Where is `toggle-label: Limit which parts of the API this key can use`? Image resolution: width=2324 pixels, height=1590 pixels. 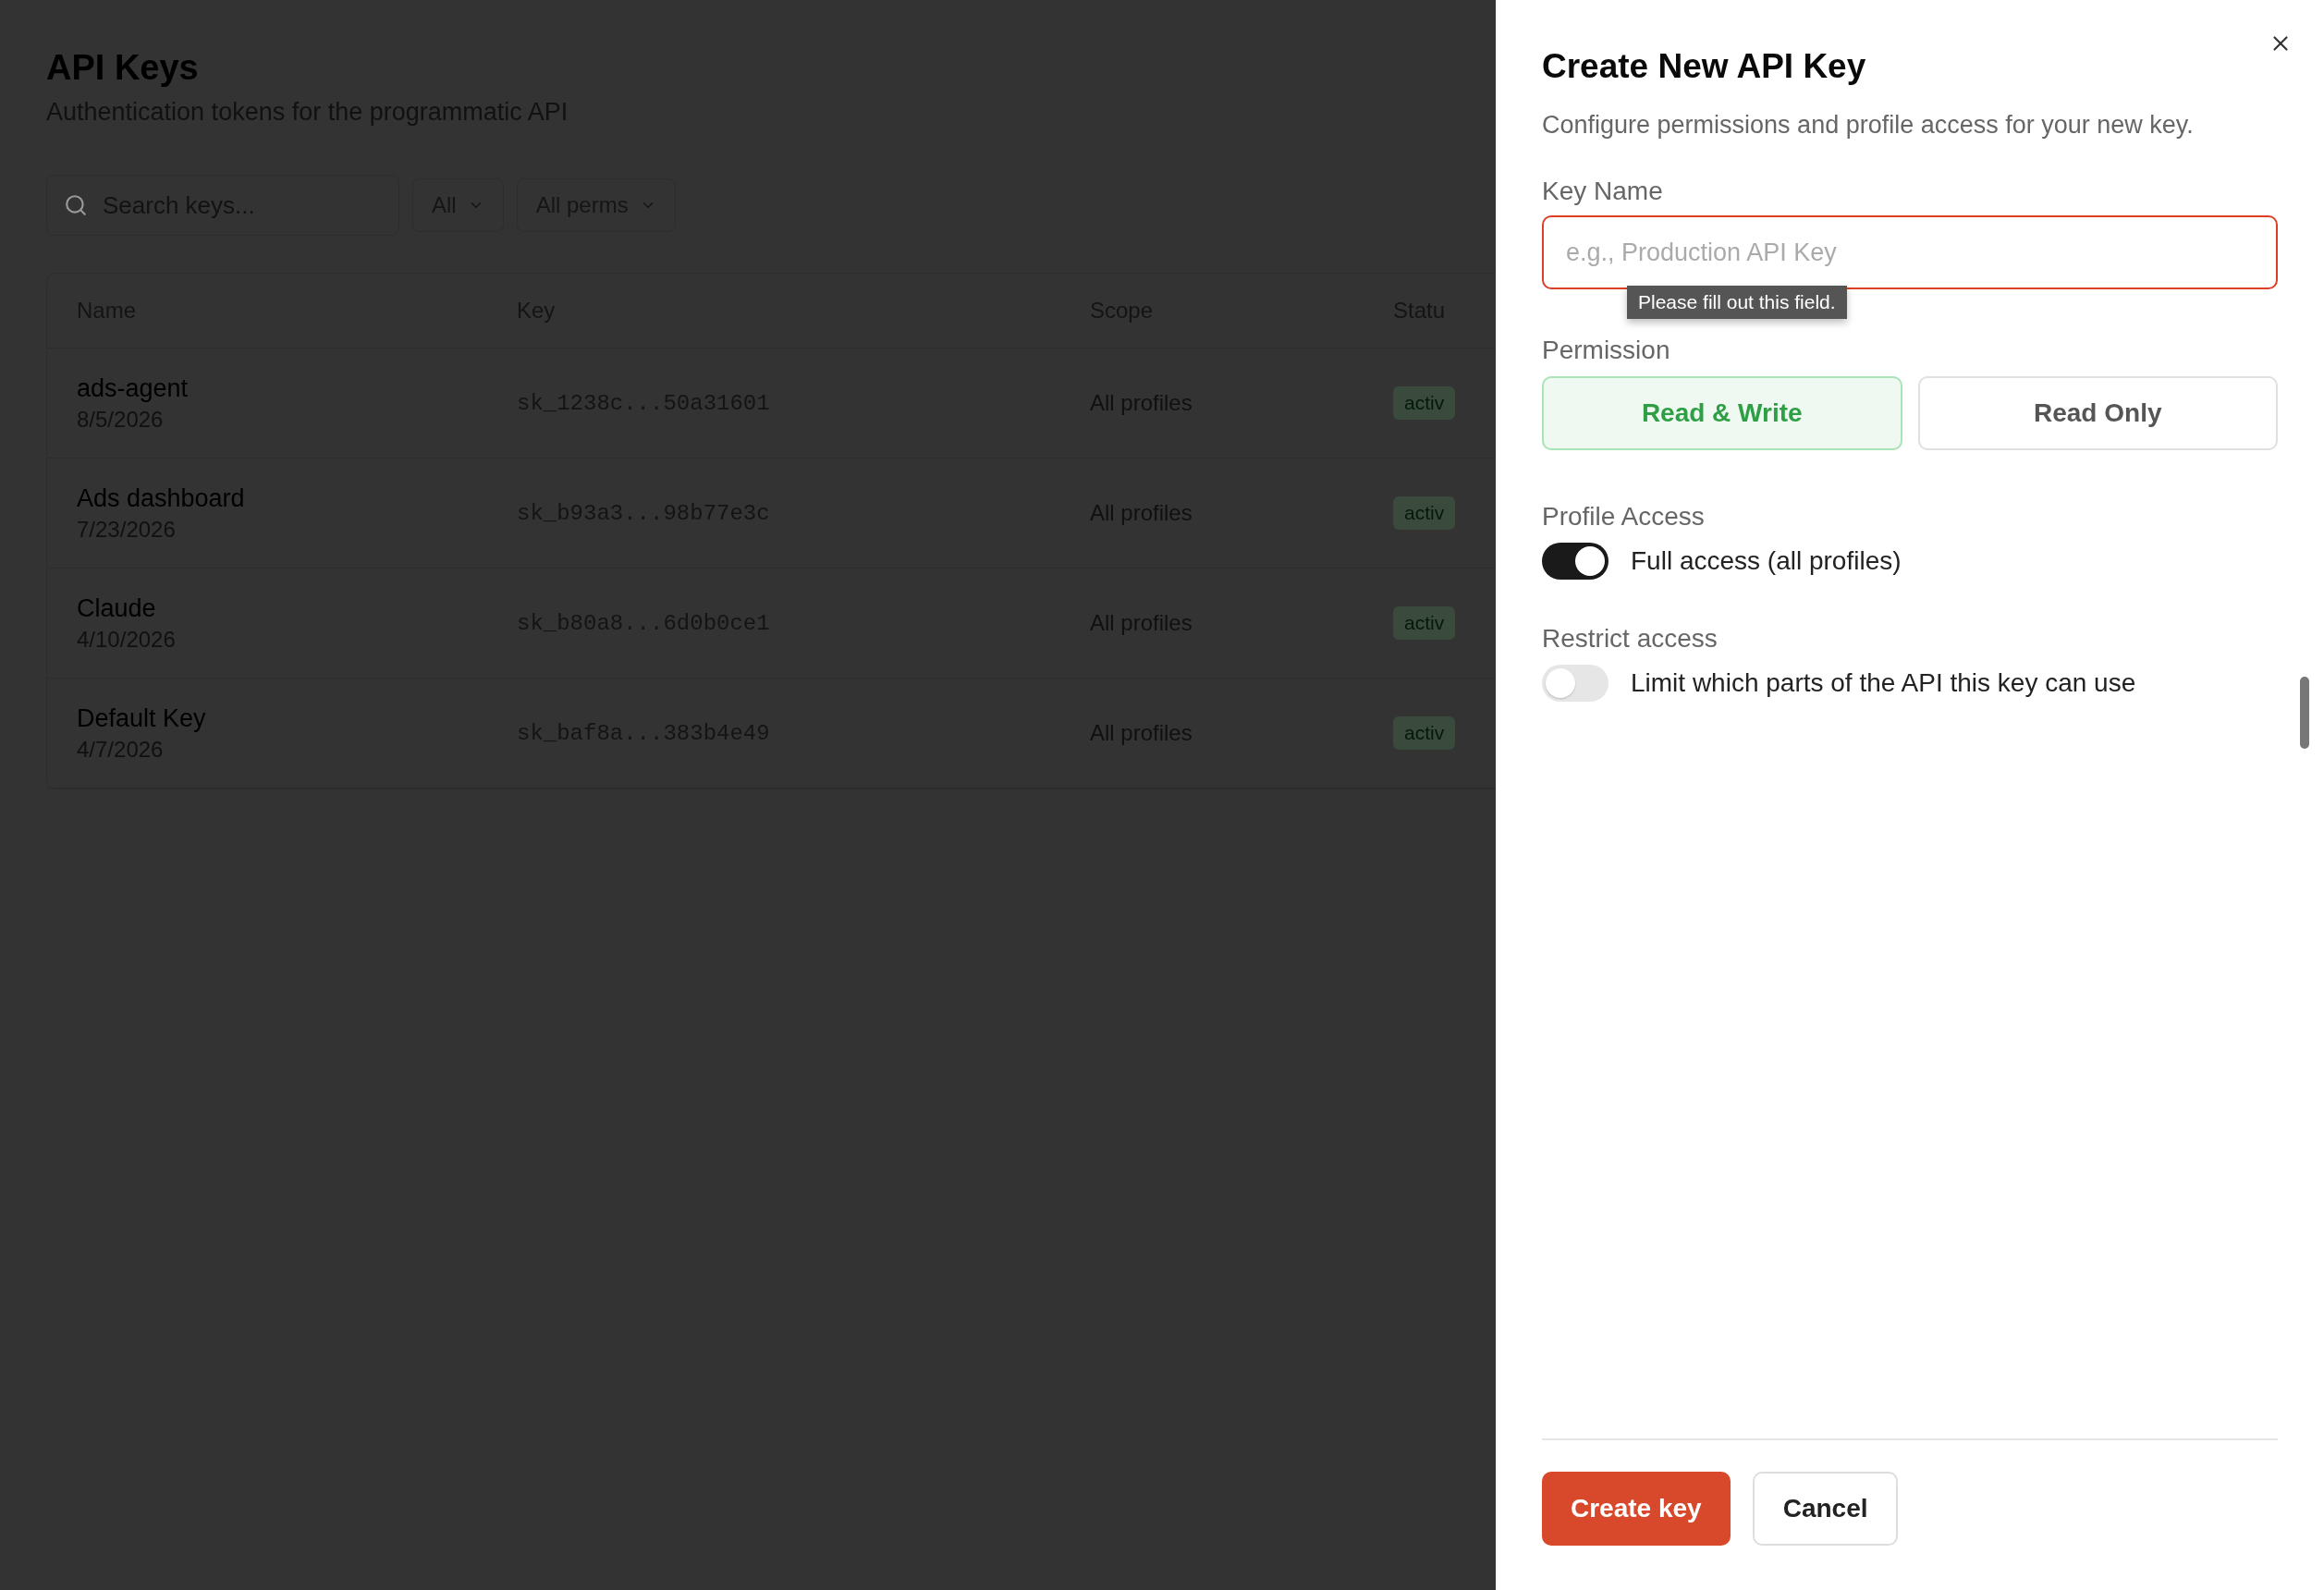 toggle-label: Limit which parts of the API this key can use is located at coordinates (1883, 683).